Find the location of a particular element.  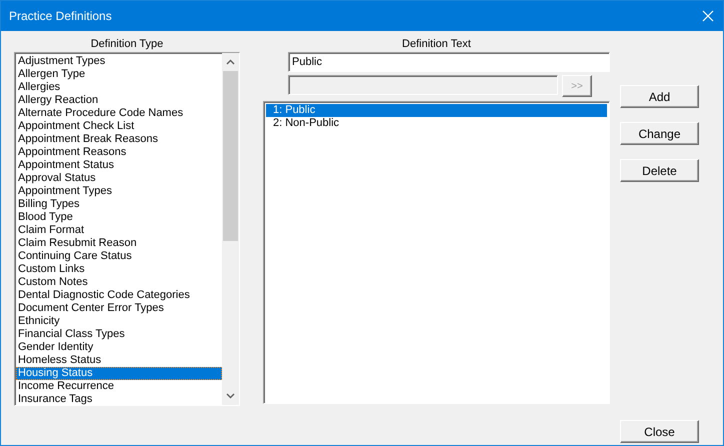

list-item: Continuing Care Status is located at coordinates (119, 256).